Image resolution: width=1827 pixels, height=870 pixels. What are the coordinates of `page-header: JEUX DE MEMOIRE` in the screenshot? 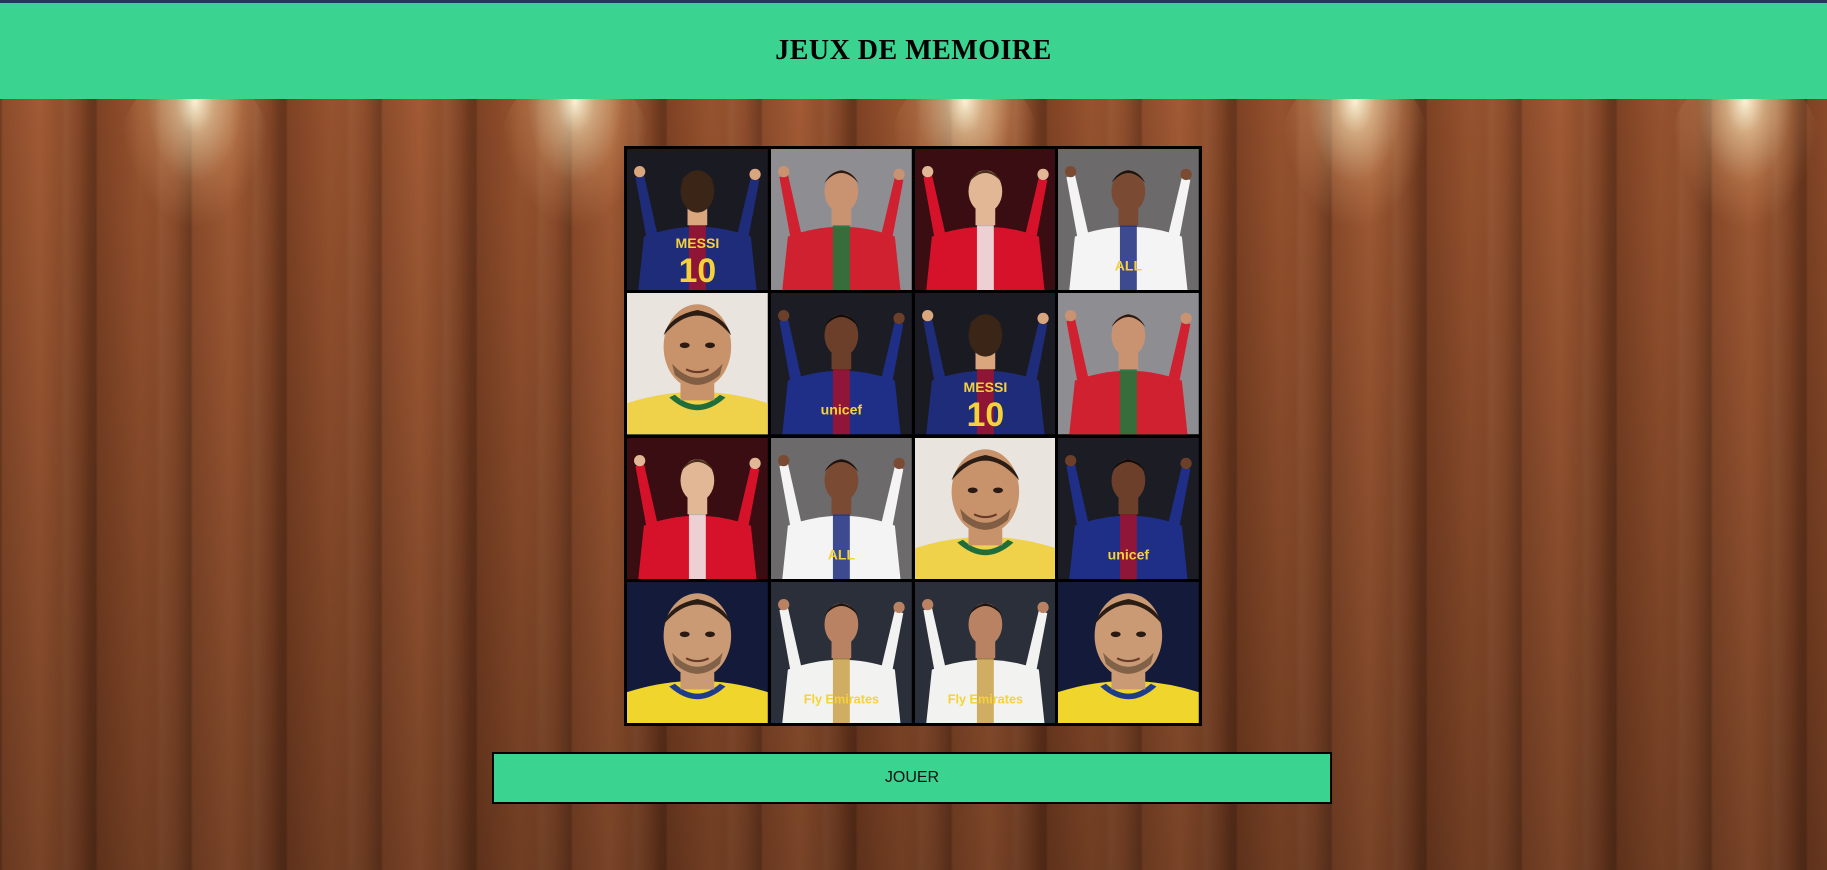 It's located at (913, 51).